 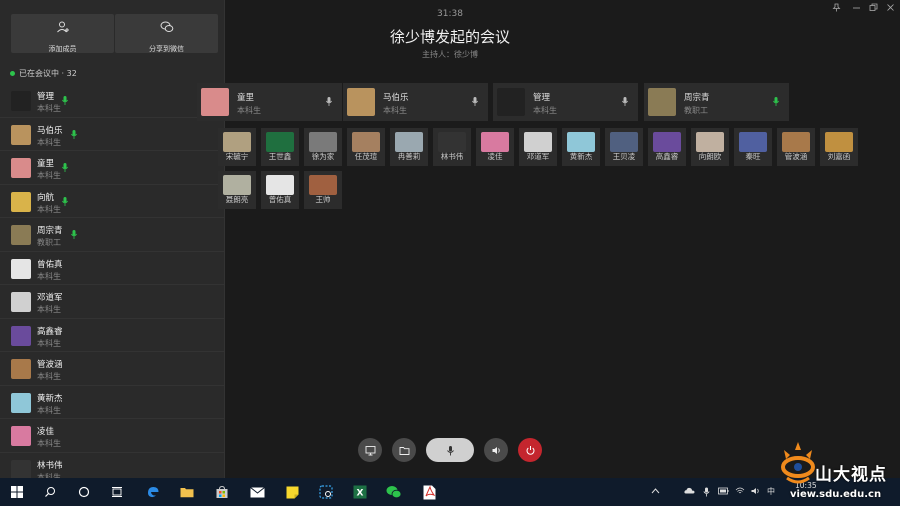 I want to click on participant-row: 凌佳 本科生, so click(x=112, y=436).